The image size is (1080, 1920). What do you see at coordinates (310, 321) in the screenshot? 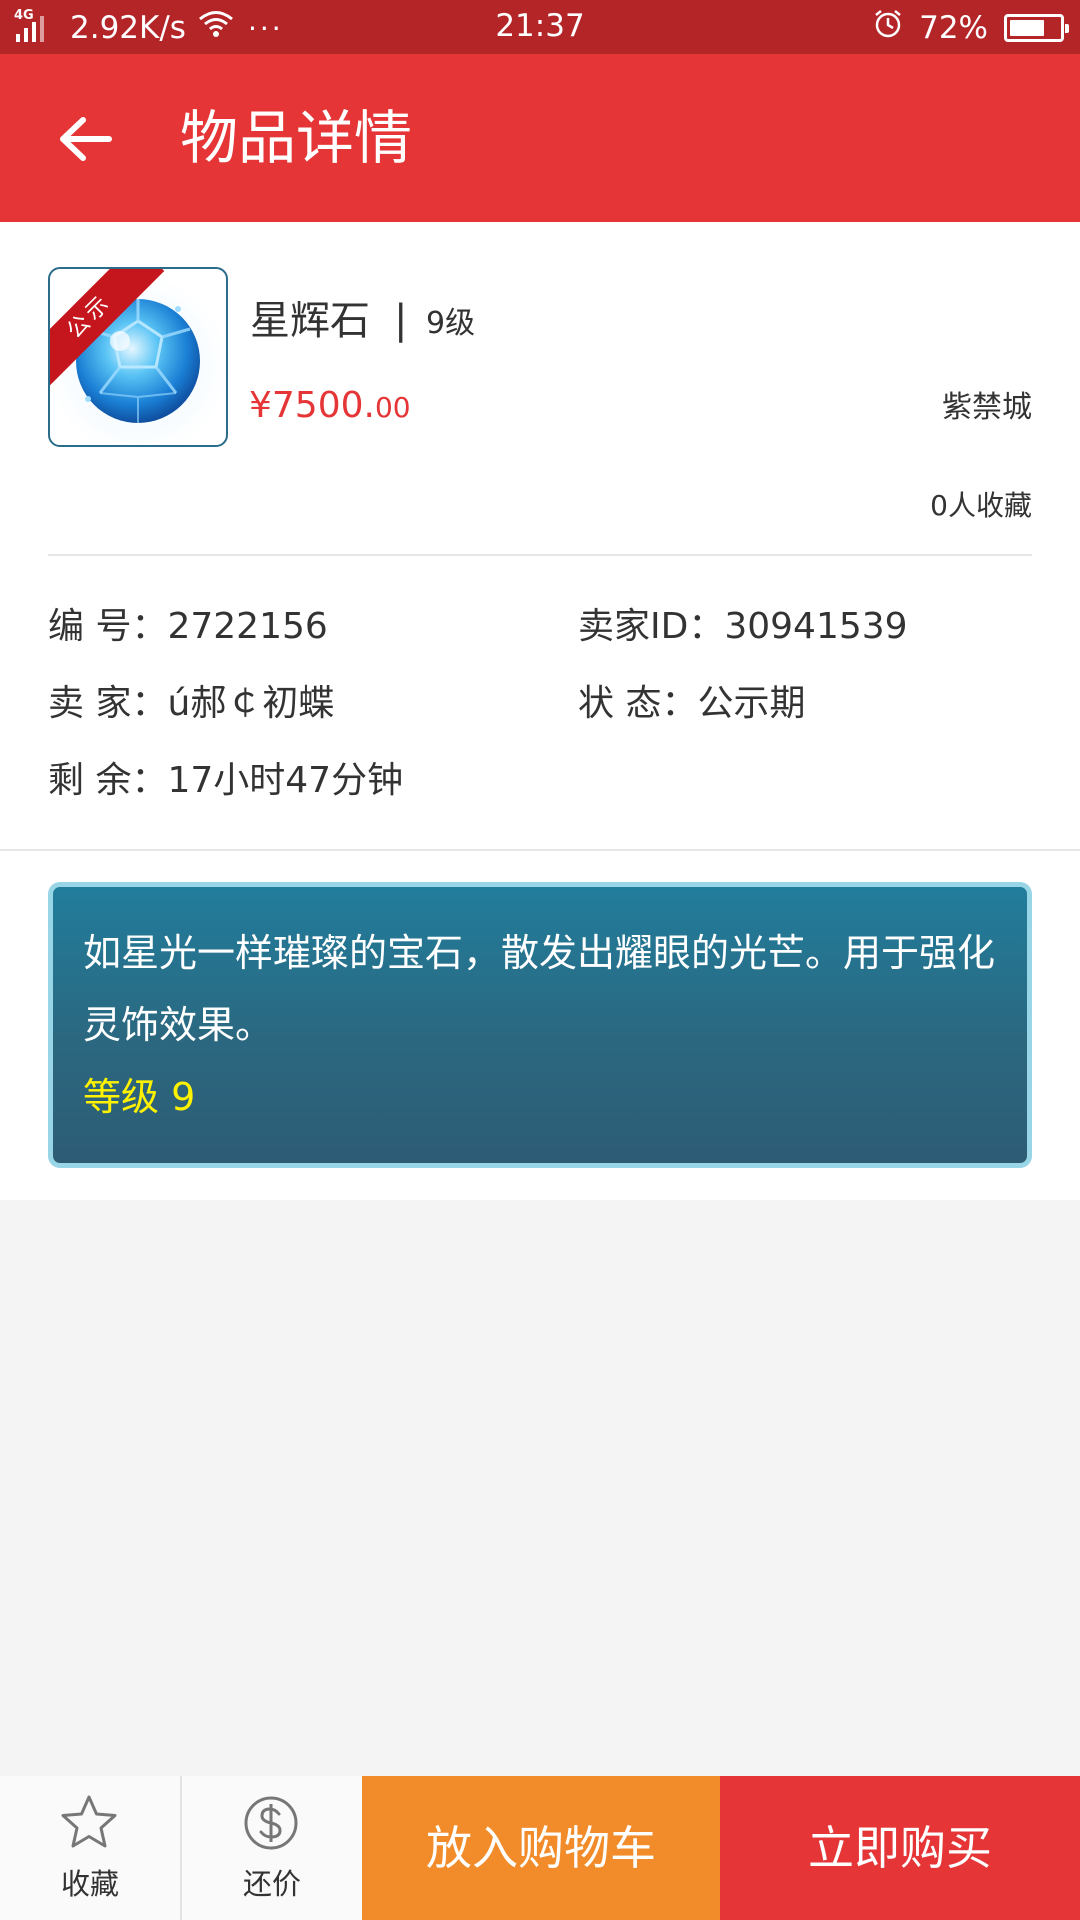
I see `item-name: 星辉石` at bounding box center [310, 321].